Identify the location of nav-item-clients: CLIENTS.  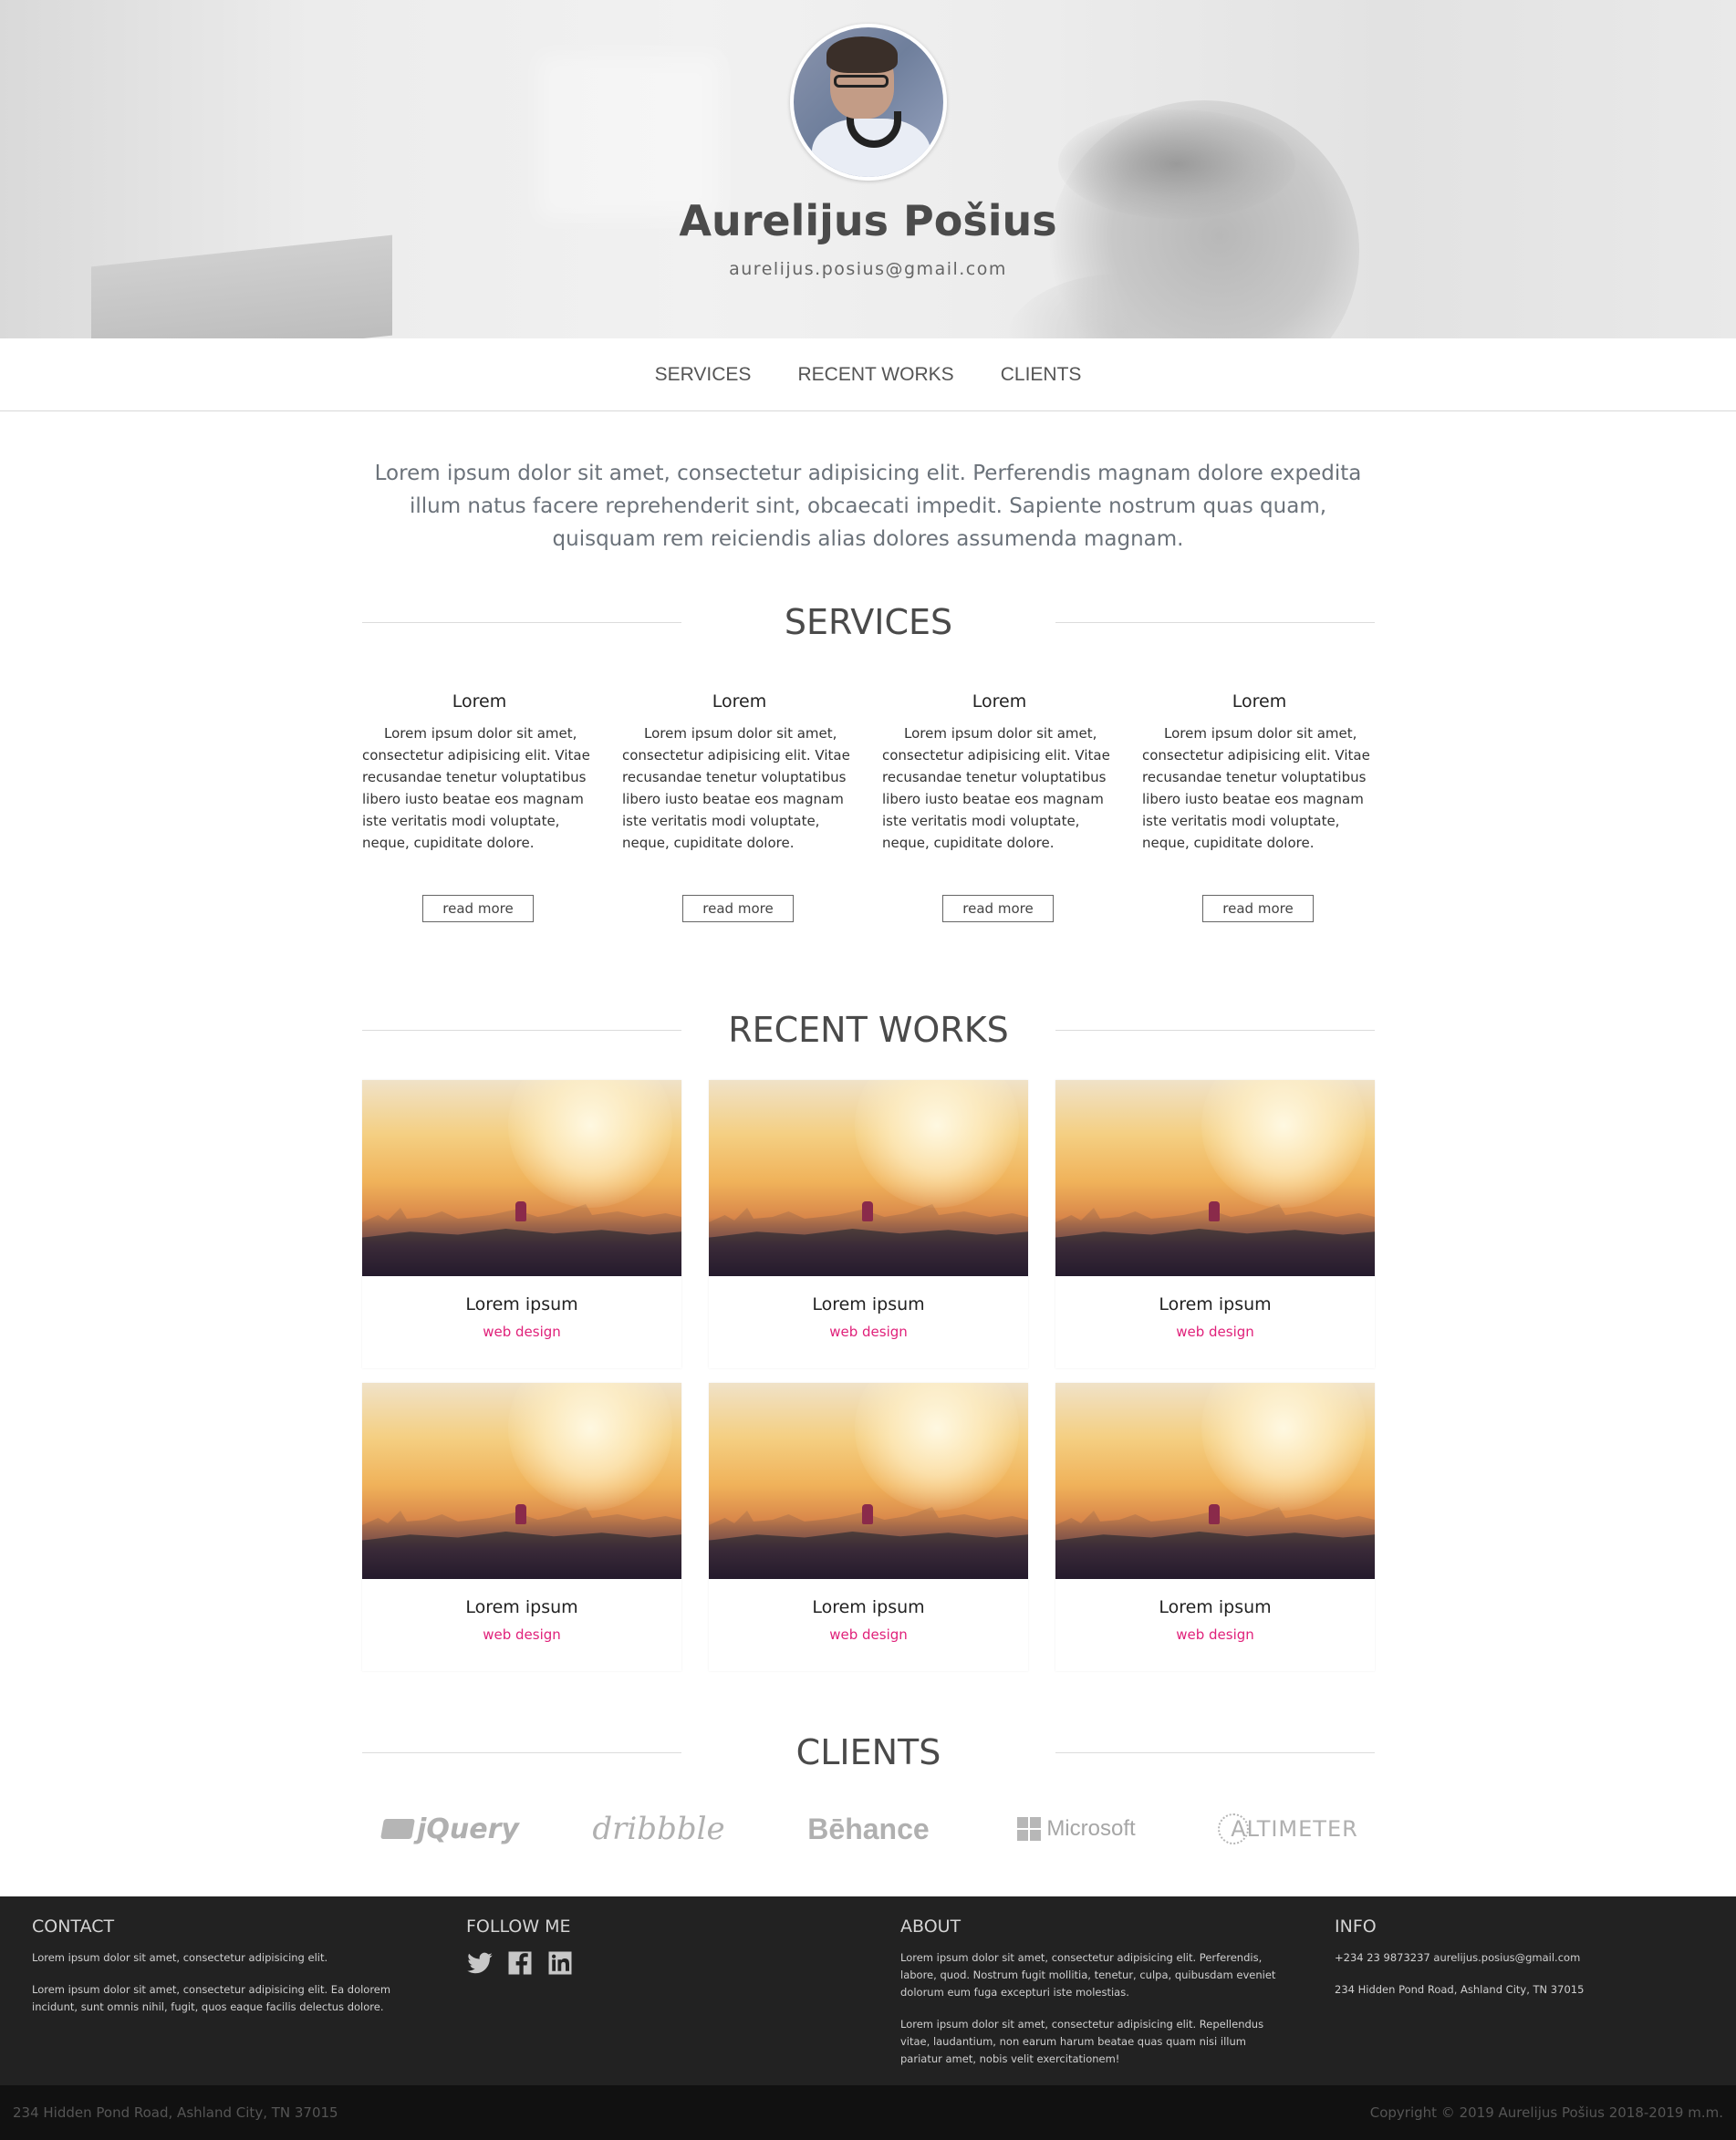
(1041, 374).